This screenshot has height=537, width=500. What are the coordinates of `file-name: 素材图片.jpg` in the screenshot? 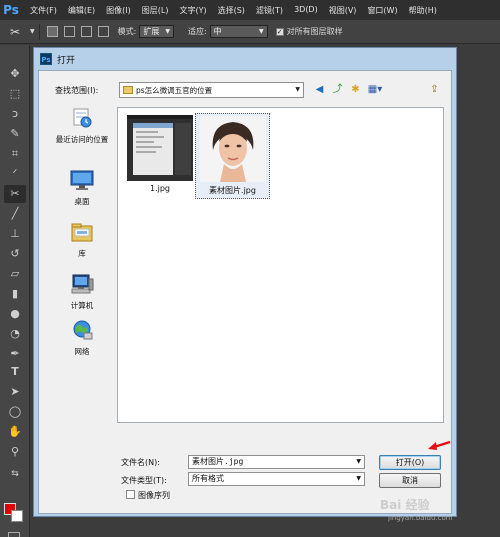 It's located at (232, 190).